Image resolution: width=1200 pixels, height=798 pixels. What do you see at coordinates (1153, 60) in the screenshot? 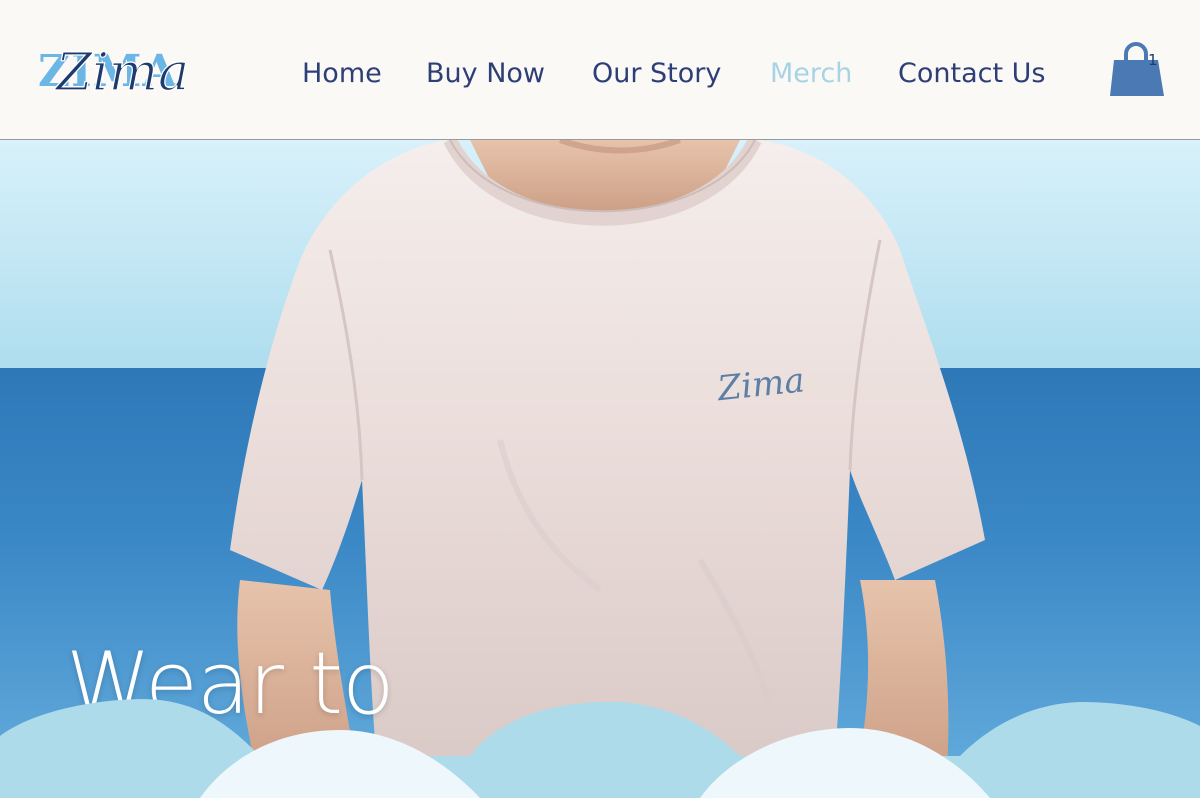
I see `cart-count: 1` at bounding box center [1153, 60].